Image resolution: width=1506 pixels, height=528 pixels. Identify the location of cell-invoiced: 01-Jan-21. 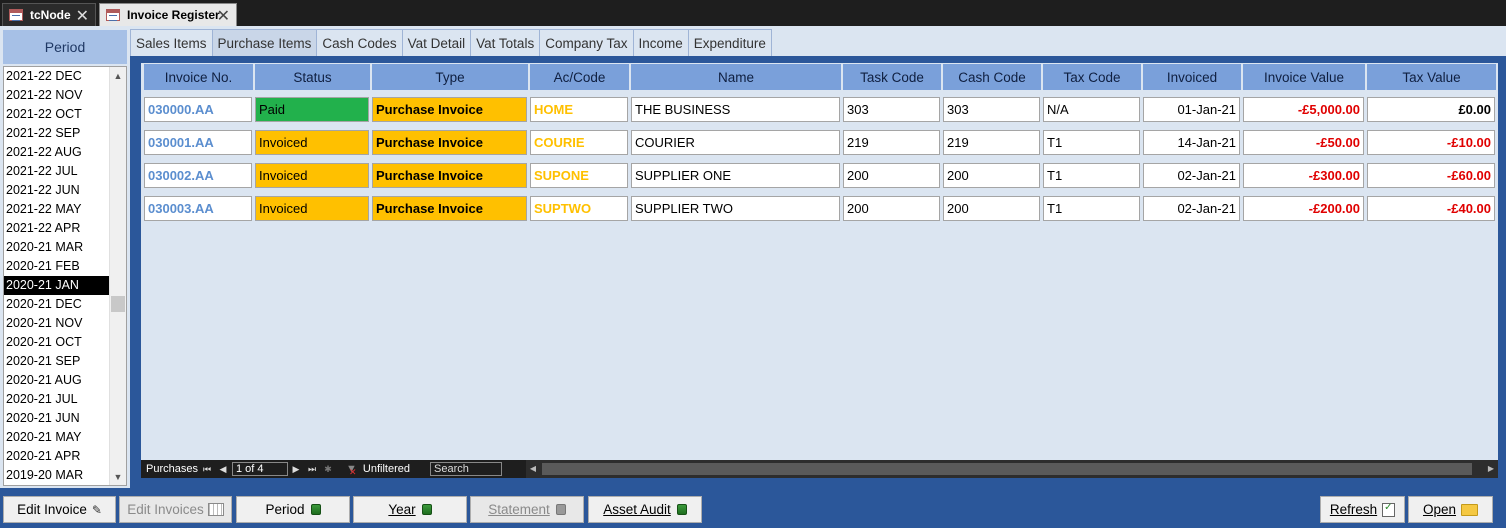
(1191, 109).